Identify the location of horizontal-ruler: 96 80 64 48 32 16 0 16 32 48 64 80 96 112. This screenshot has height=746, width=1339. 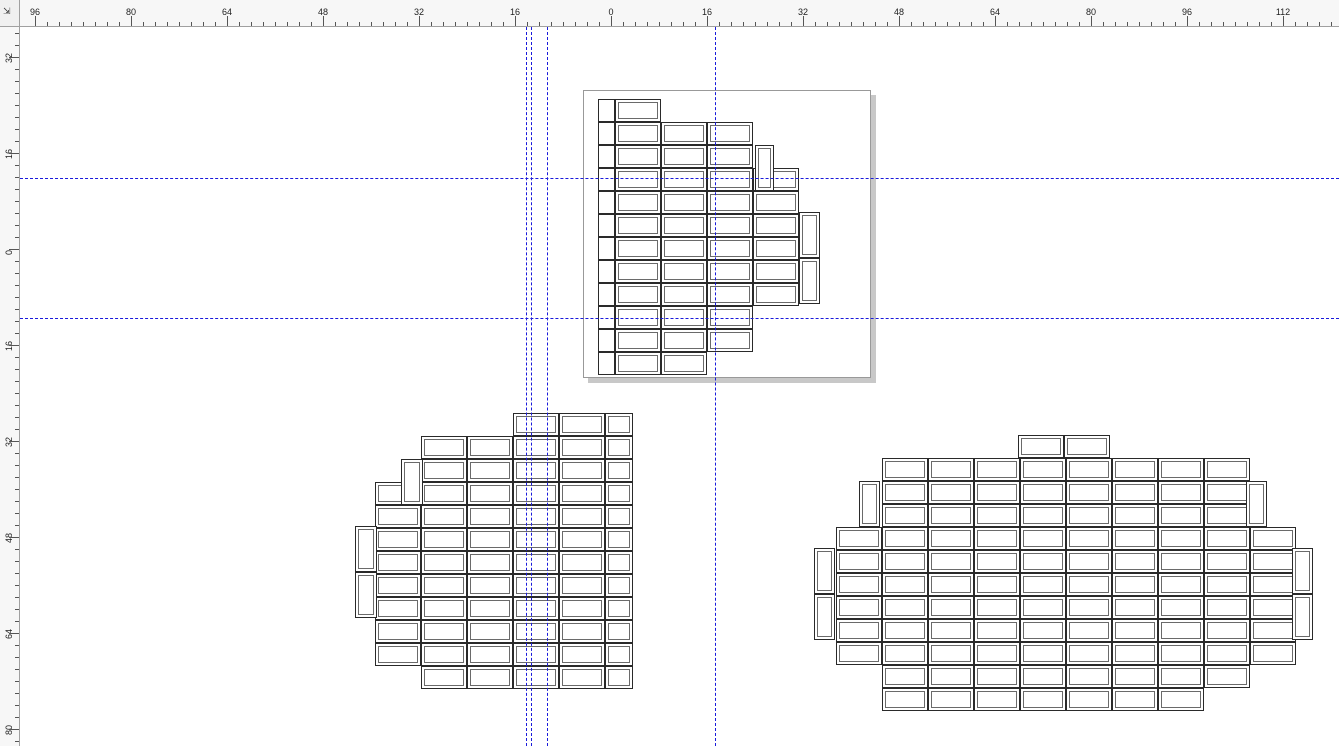
(679, 13).